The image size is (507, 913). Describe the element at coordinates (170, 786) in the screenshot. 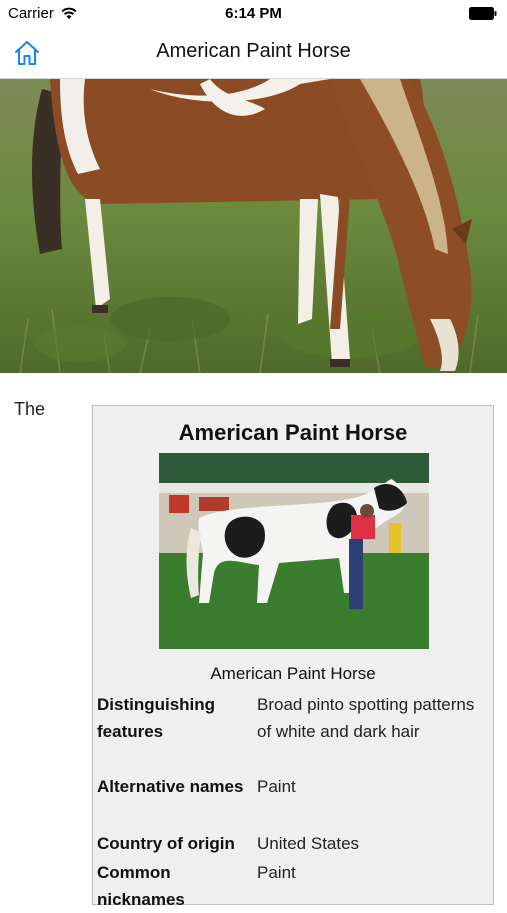

I see `infobox-row-label: Alternative names` at that location.